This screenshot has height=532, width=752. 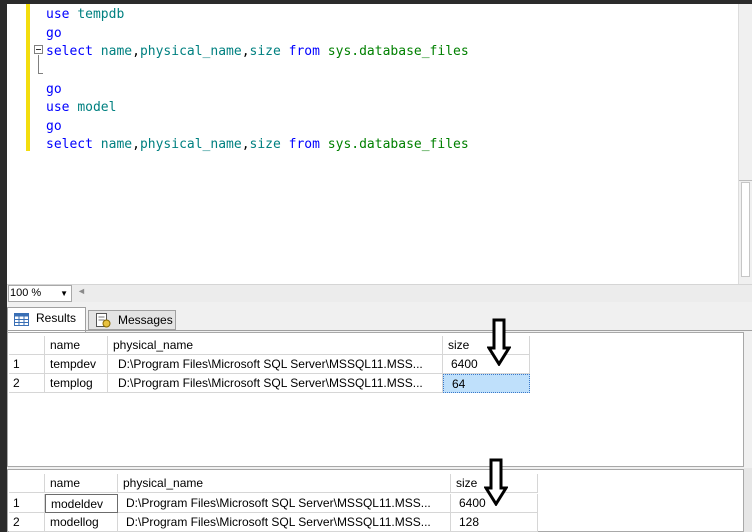 What do you see at coordinates (101, 14) in the screenshot?
I see `code-token: tempdb` at bounding box center [101, 14].